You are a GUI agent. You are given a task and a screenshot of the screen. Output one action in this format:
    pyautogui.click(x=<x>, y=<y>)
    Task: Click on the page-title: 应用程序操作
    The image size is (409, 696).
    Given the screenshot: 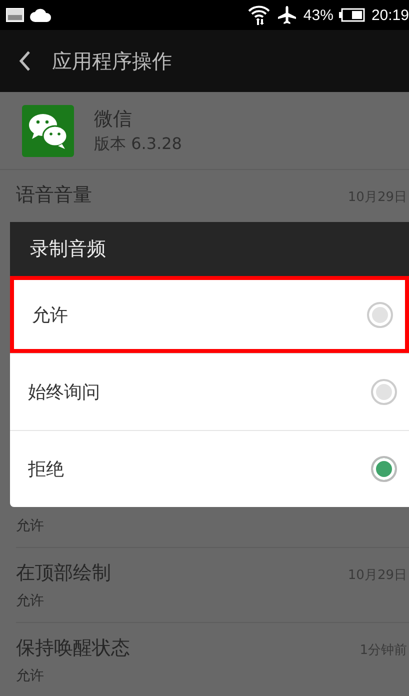 What is the action you would take?
    pyautogui.click(x=112, y=61)
    